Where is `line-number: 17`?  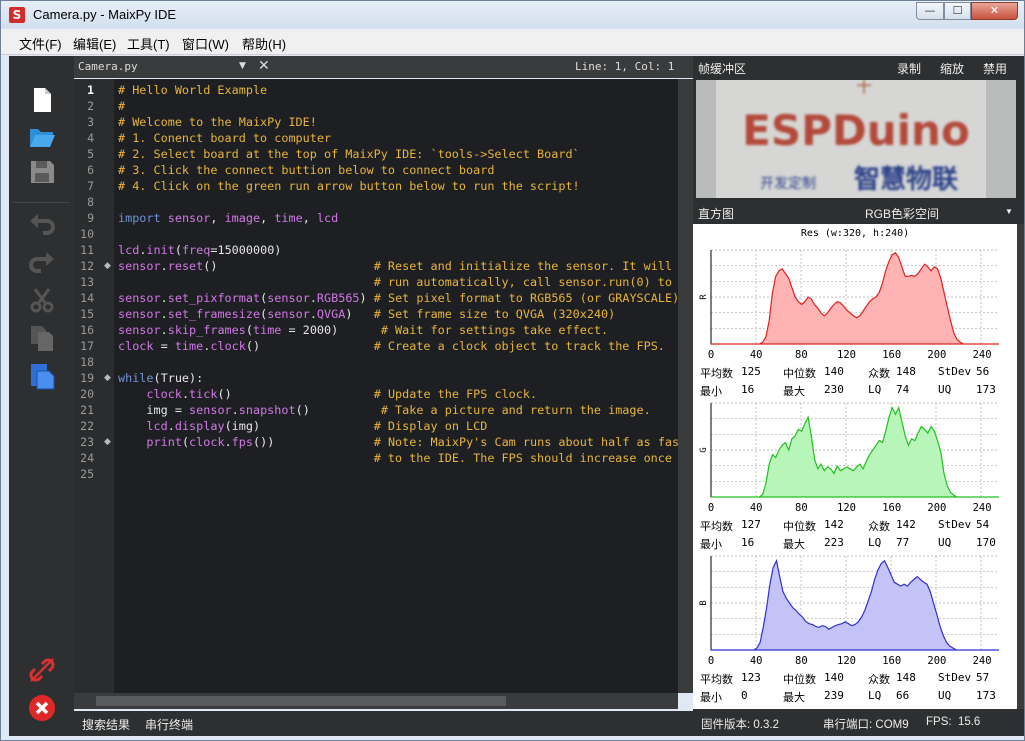
line-number: 17 is located at coordinates (87, 346).